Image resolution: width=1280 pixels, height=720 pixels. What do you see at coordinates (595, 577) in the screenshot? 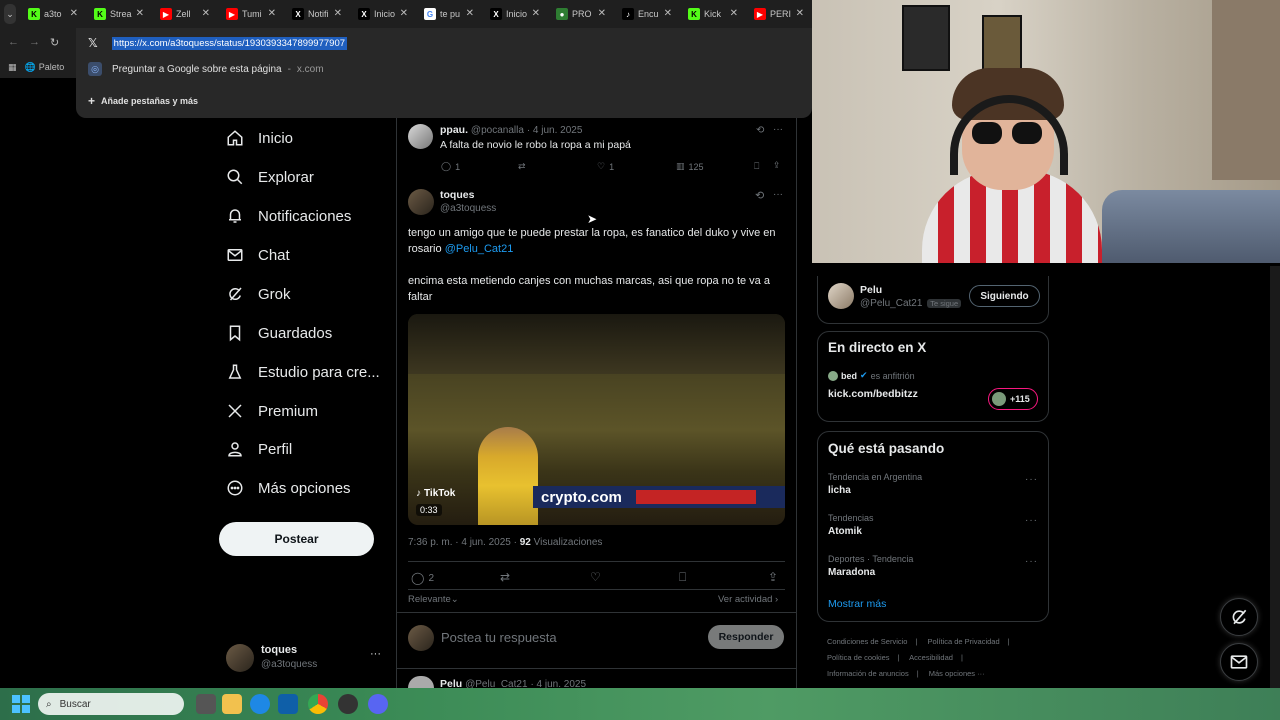
I see `like-button: ♡` at bounding box center [595, 577].